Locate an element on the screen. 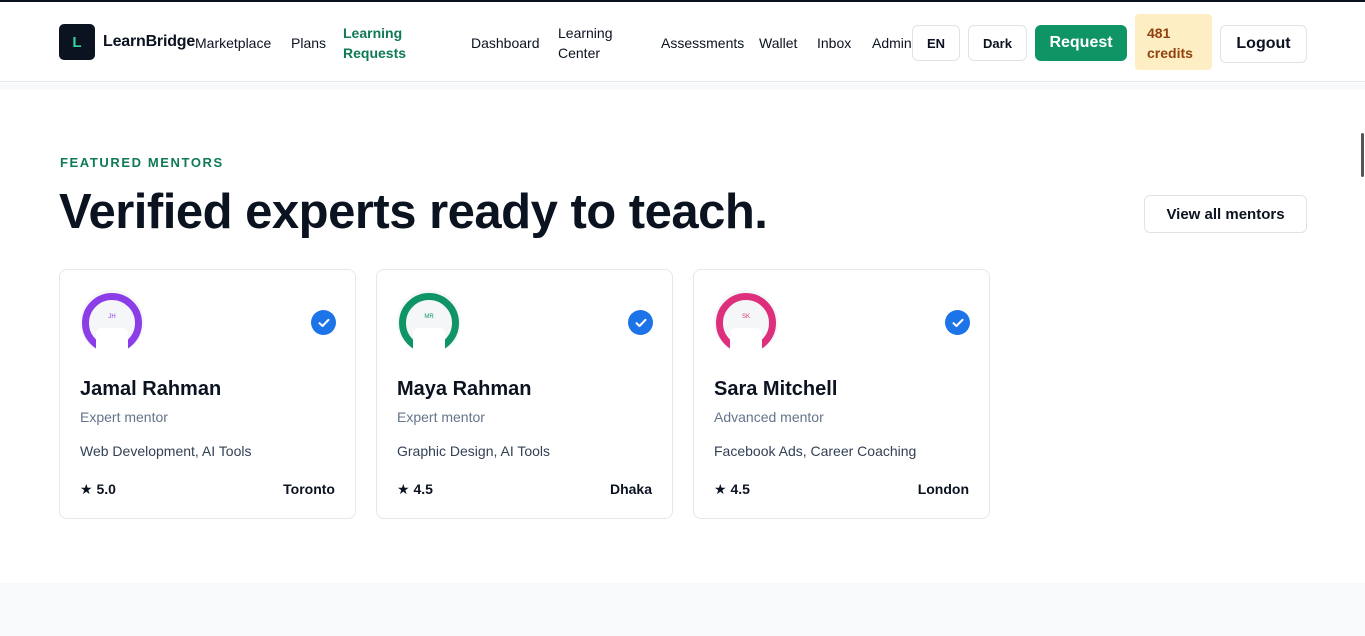  mentor-name: Sara Mitchell is located at coordinates (775, 389).